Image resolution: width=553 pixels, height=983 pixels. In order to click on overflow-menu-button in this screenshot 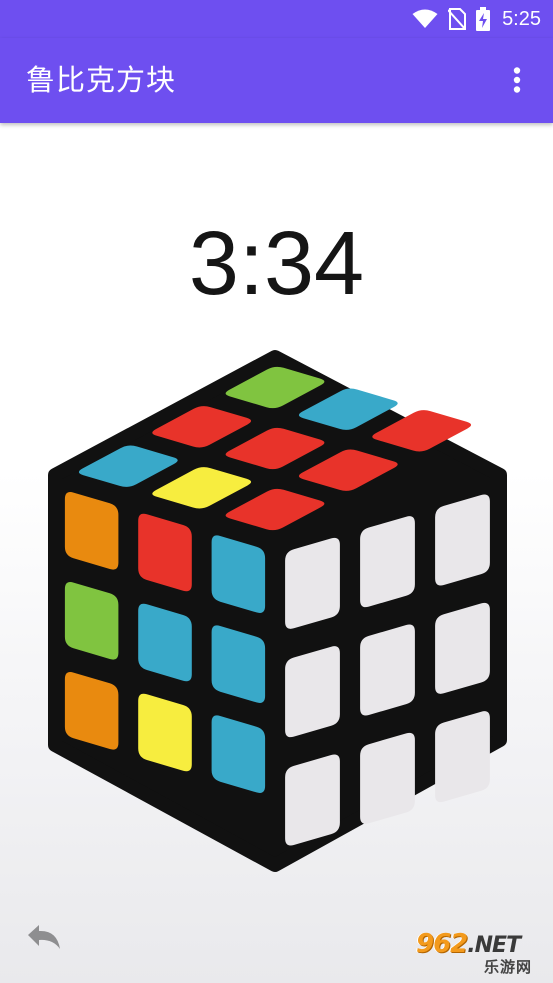, I will do `click(517, 82)`.